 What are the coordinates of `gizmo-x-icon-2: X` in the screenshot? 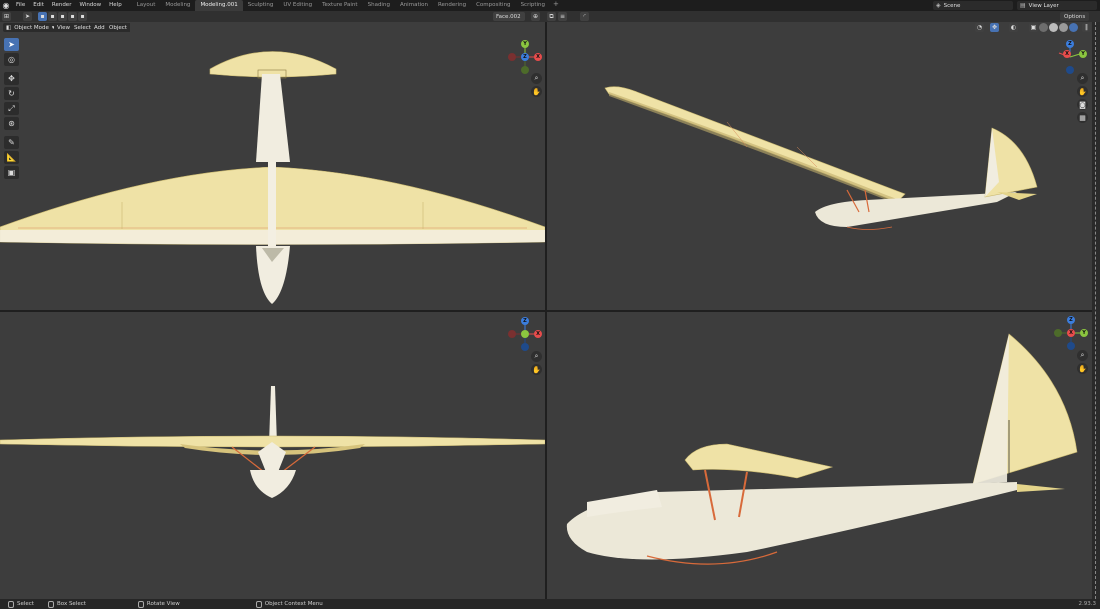 It's located at (1067, 54).